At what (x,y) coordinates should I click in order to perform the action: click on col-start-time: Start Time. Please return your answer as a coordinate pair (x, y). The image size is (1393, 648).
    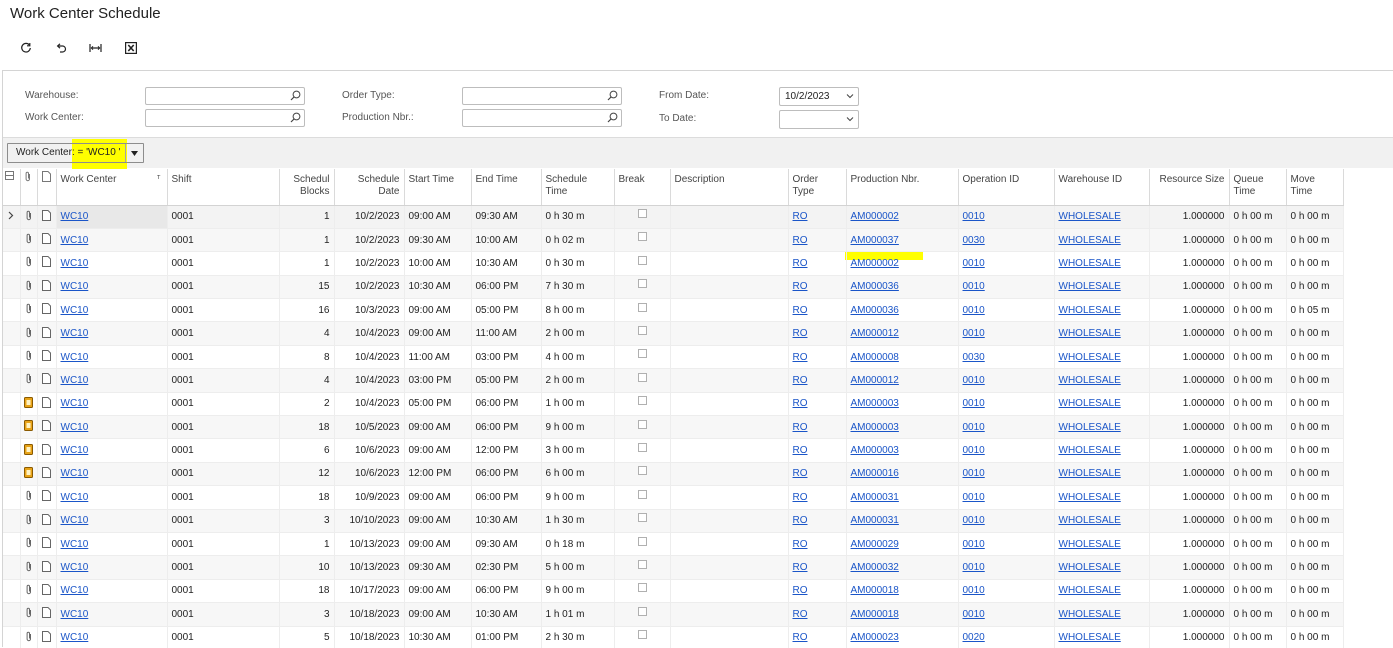
    Looking at the image, I should click on (438, 187).